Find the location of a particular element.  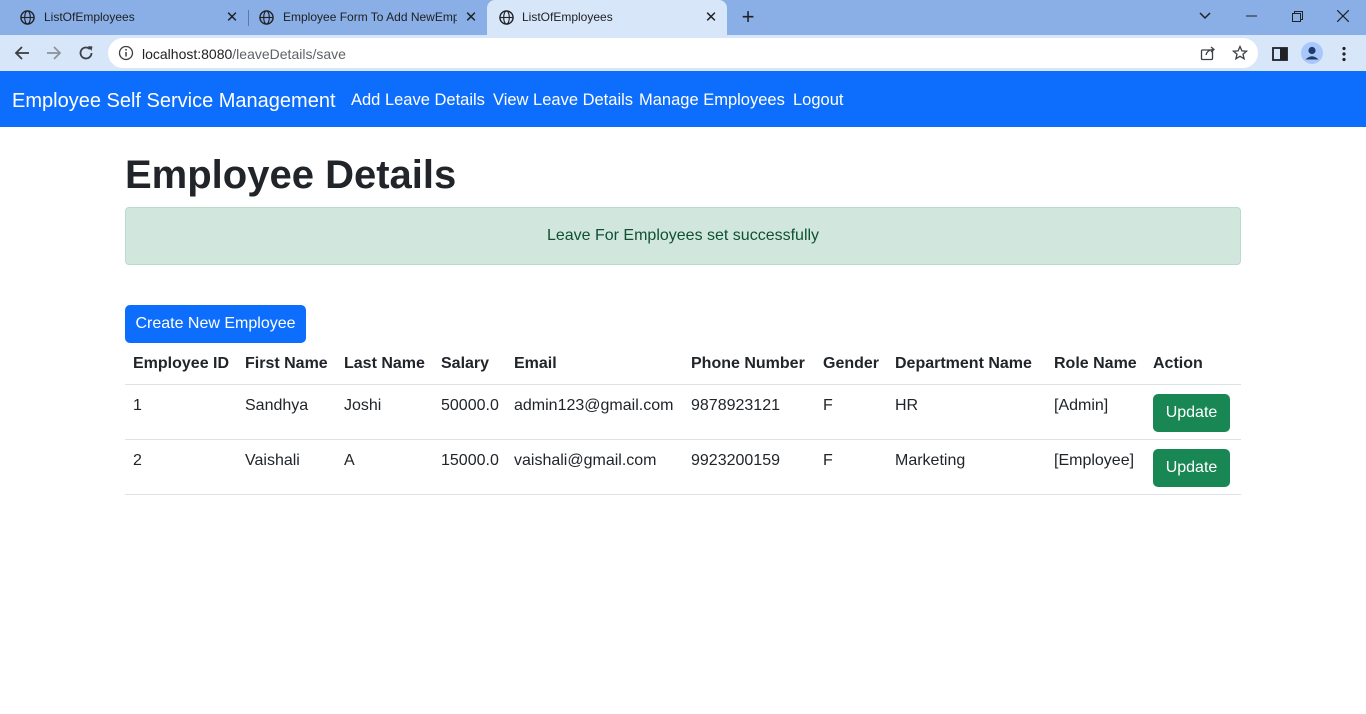

browser-toolbar: localhost:8080/leaveDetails/save is located at coordinates (683, 53).